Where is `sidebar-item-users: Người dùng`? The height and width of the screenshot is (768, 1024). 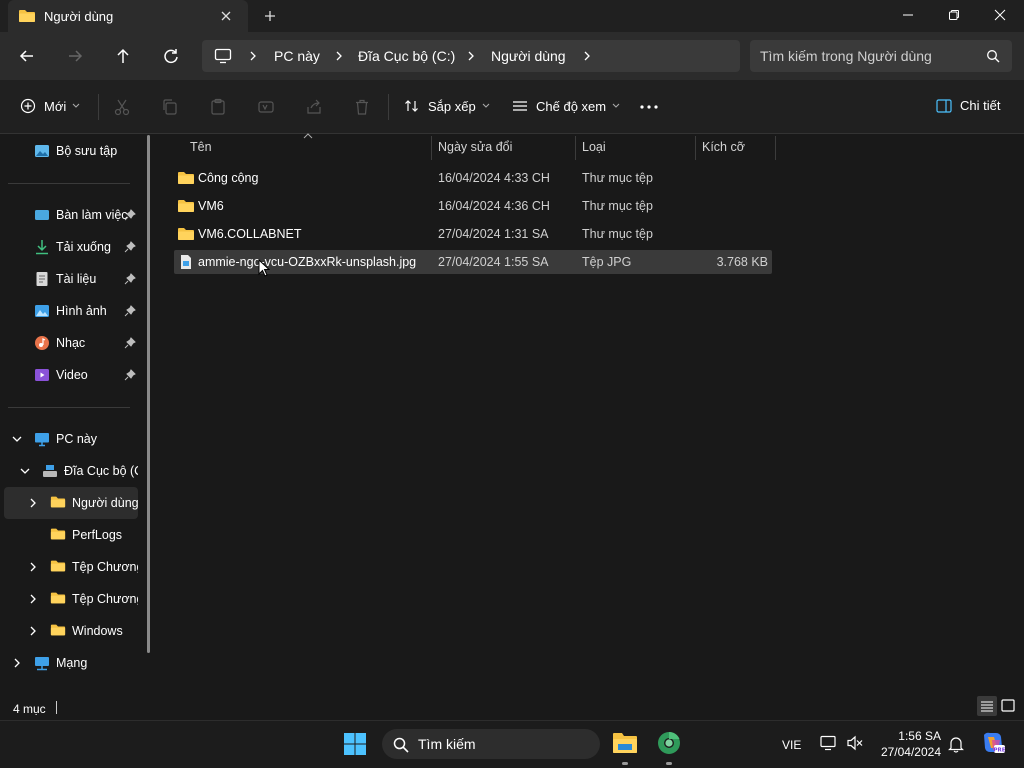
sidebar-item-users: Người dùng is located at coordinates (94, 503).